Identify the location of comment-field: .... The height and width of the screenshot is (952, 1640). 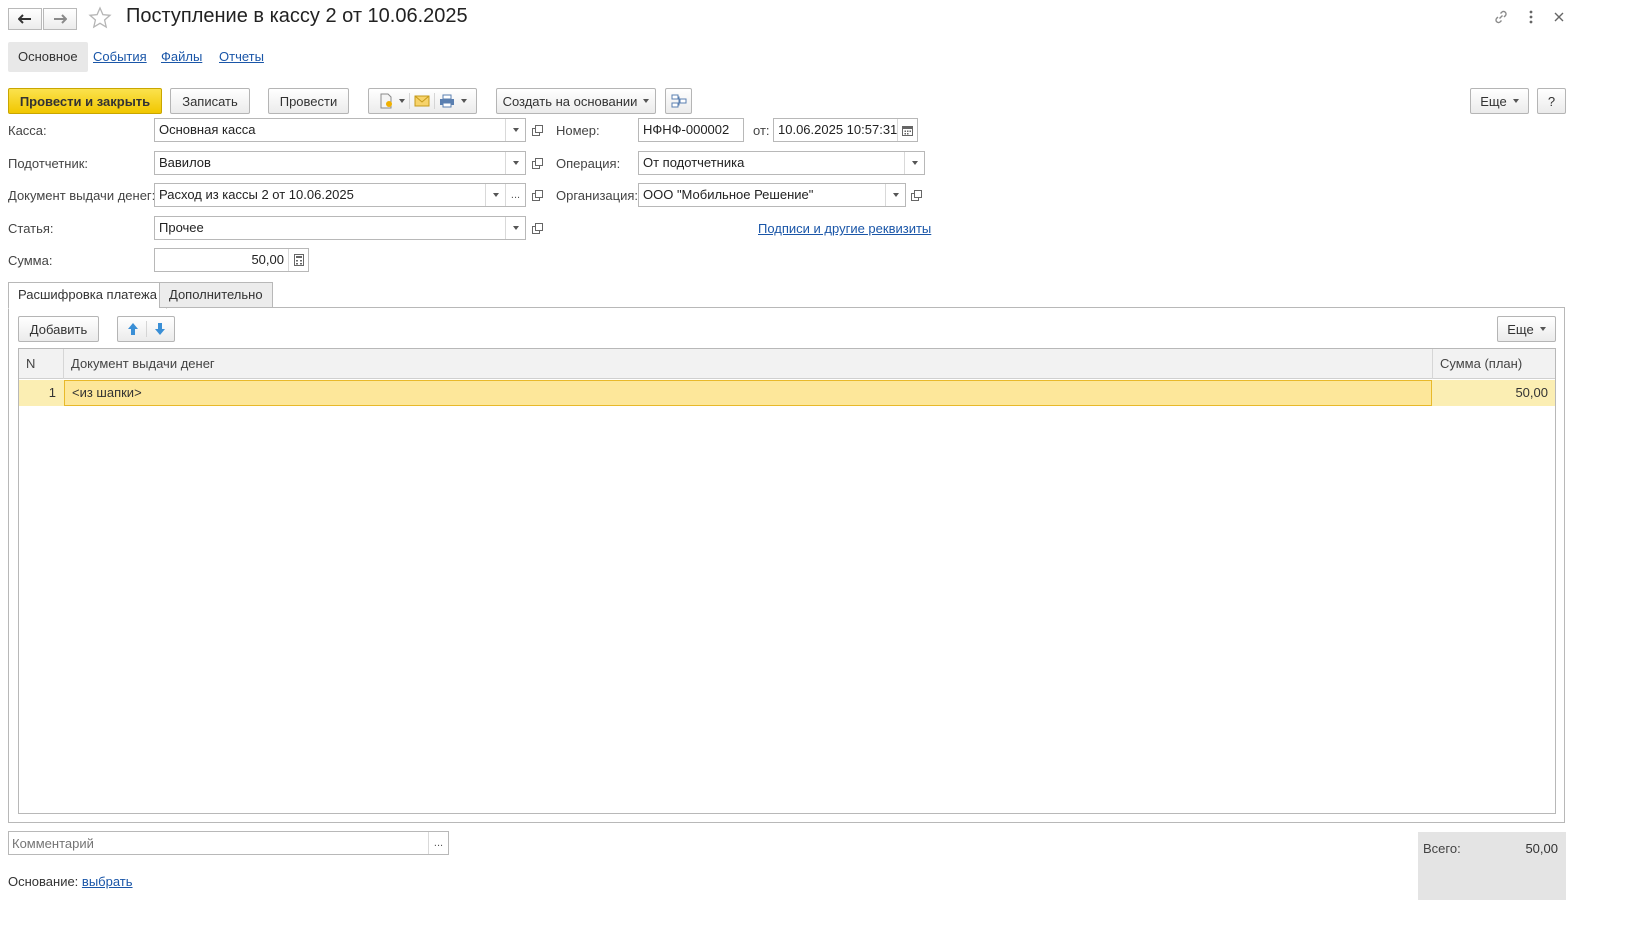
(228, 843).